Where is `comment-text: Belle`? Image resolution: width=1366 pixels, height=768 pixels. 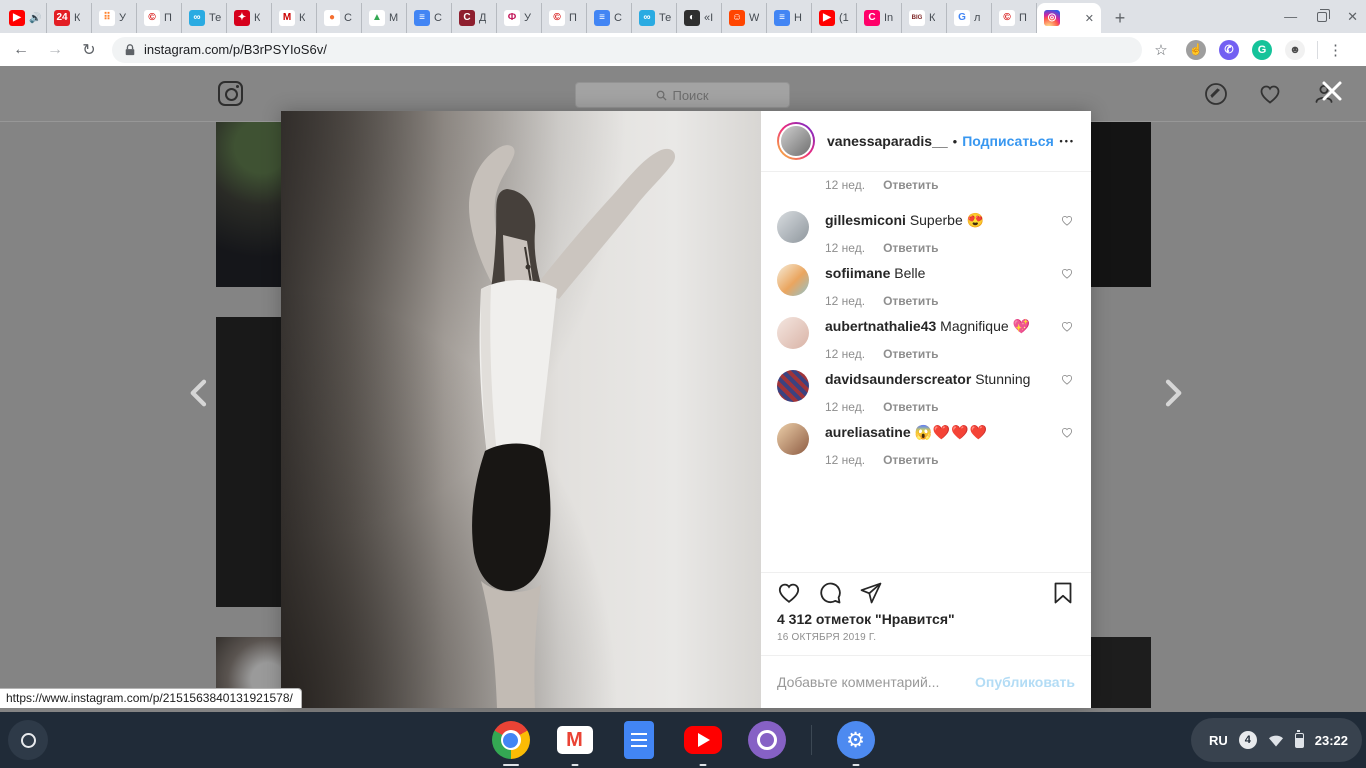 comment-text: Belle is located at coordinates (910, 273).